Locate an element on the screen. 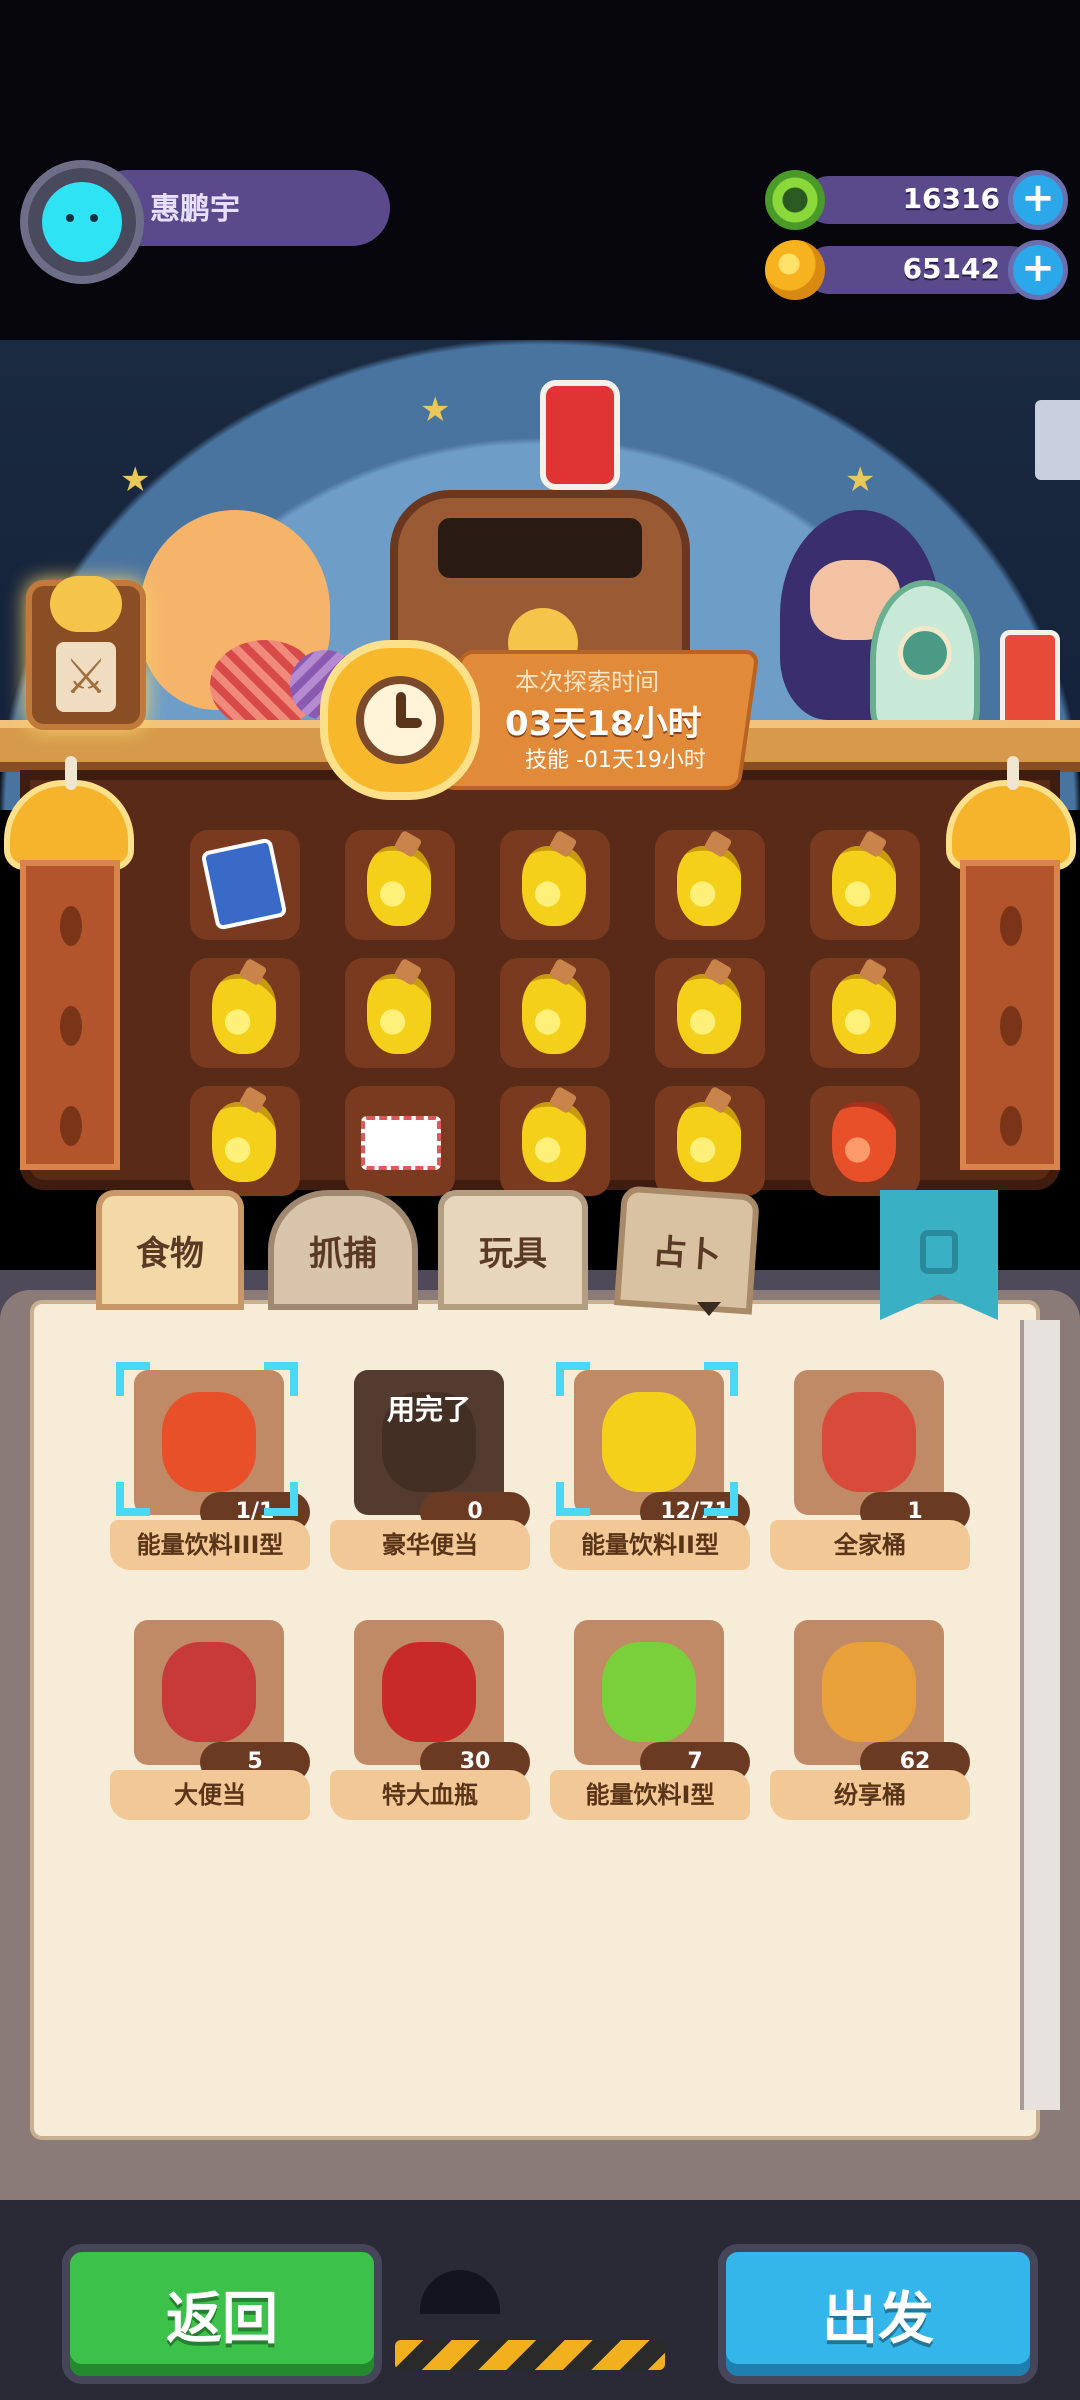 The height and width of the screenshot is (2400, 1080). item-name: 豪华便当 is located at coordinates (430, 1545).